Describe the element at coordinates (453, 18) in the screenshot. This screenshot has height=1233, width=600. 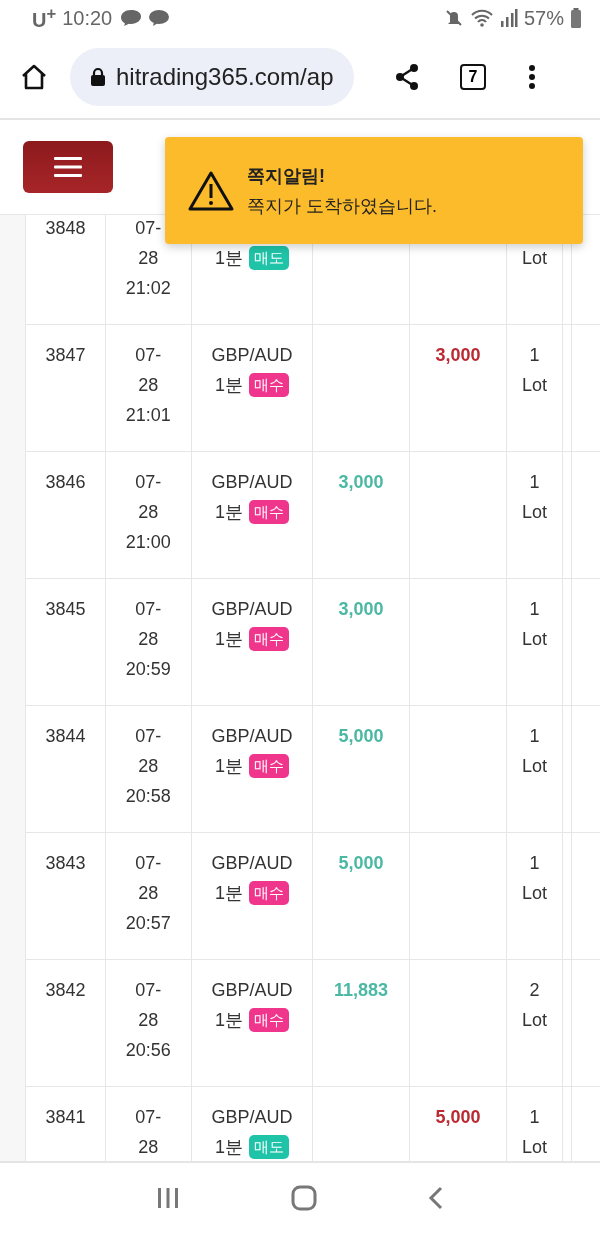
I see `mute-icon` at that location.